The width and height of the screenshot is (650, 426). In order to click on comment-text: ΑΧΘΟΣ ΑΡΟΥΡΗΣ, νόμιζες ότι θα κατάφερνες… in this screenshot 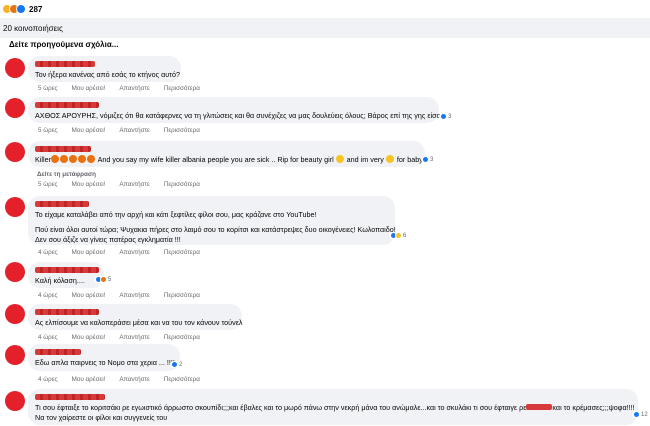, I will do `click(239, 115)`.